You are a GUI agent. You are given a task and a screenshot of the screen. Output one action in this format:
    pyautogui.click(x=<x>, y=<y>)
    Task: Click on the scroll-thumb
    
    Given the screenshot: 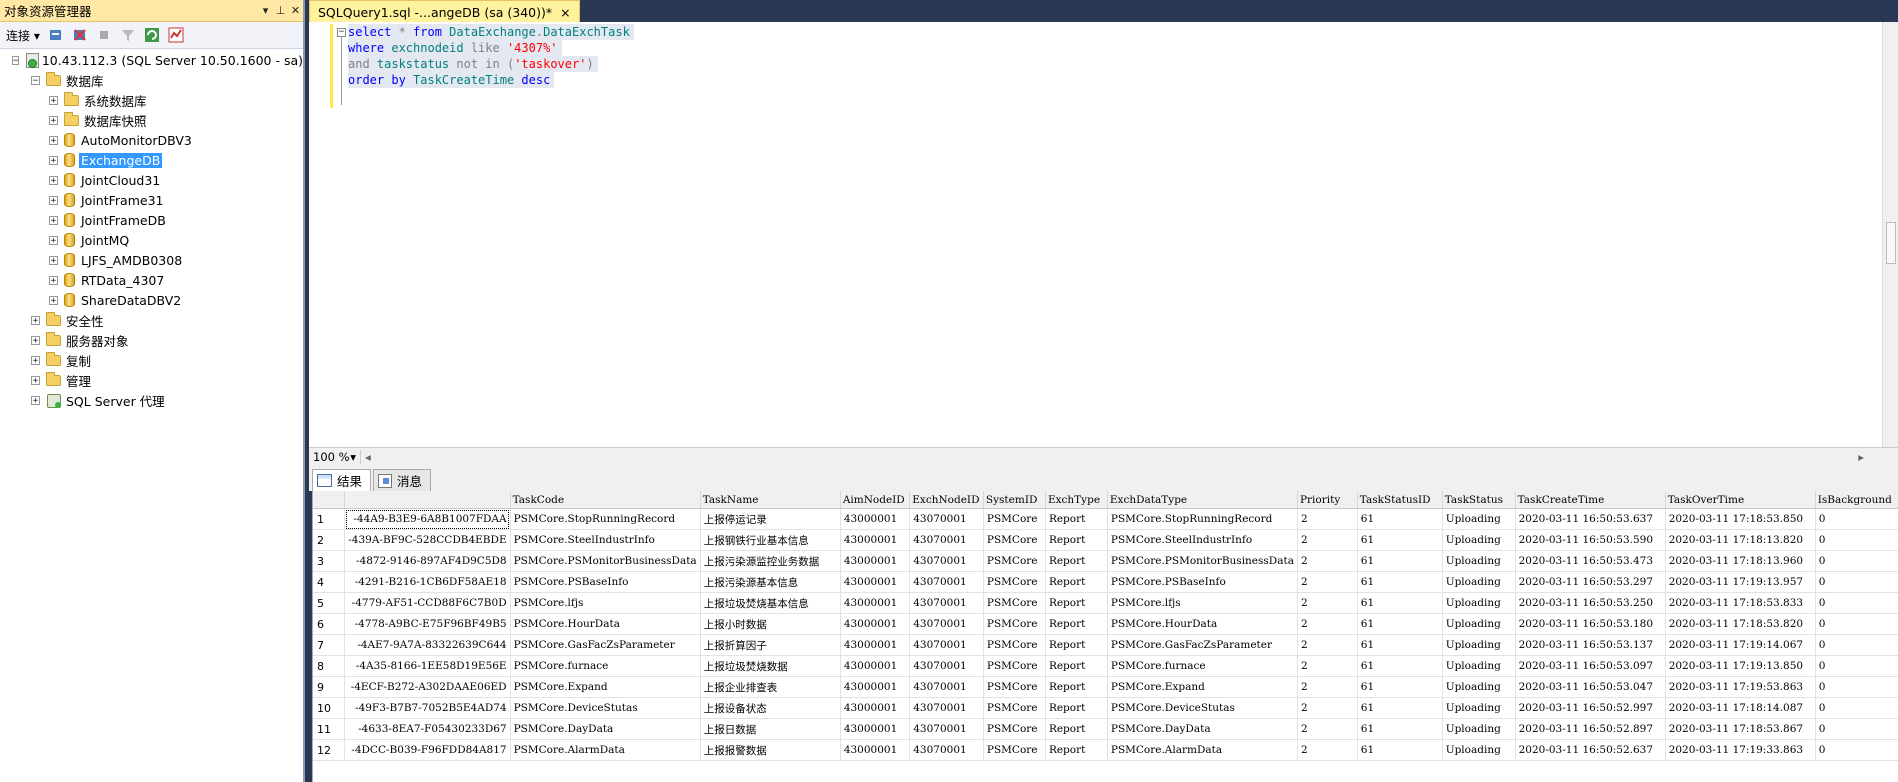 What is the action you would take?
    pyautogui.click(x=1891, y=243)
    